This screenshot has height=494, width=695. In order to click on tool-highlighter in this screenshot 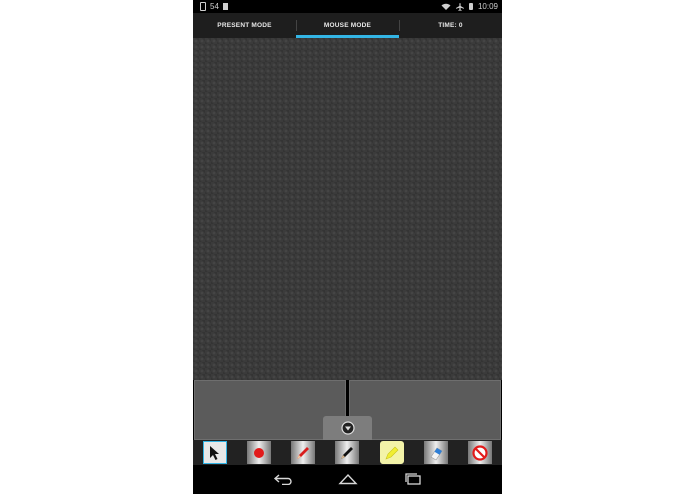, I will do `click(391, 452)`.